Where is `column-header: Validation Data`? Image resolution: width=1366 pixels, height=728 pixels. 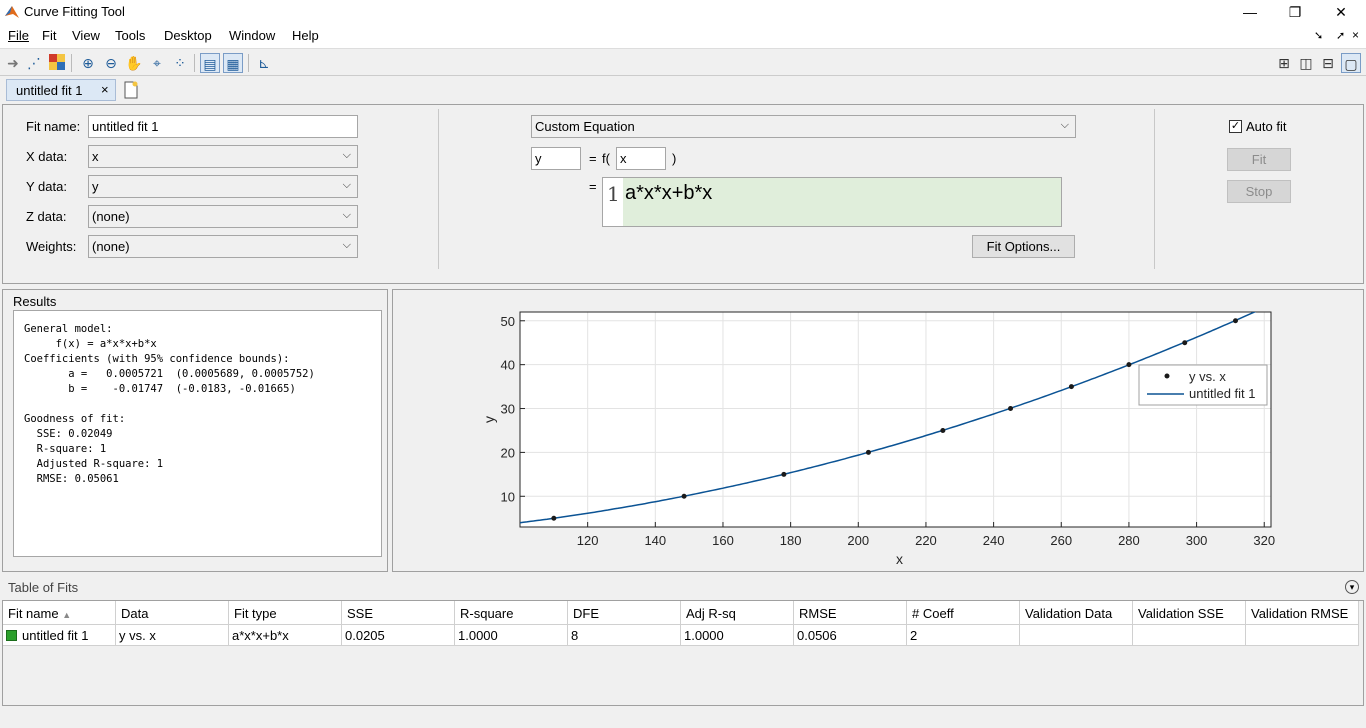
column-header: Validation Data is located at coordinates (1076, 613).